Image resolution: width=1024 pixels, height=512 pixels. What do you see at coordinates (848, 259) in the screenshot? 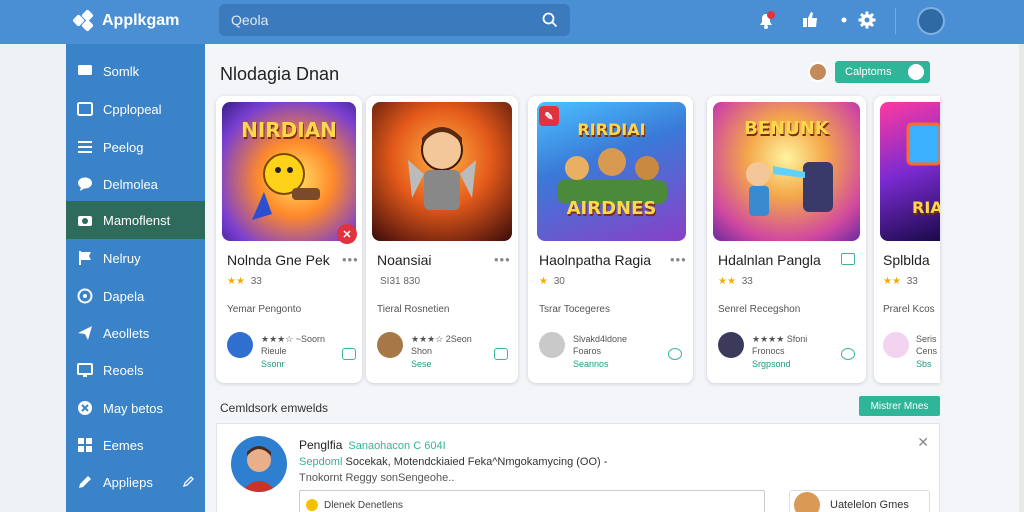
I see `image-icon` at bounding box center [848, 259].